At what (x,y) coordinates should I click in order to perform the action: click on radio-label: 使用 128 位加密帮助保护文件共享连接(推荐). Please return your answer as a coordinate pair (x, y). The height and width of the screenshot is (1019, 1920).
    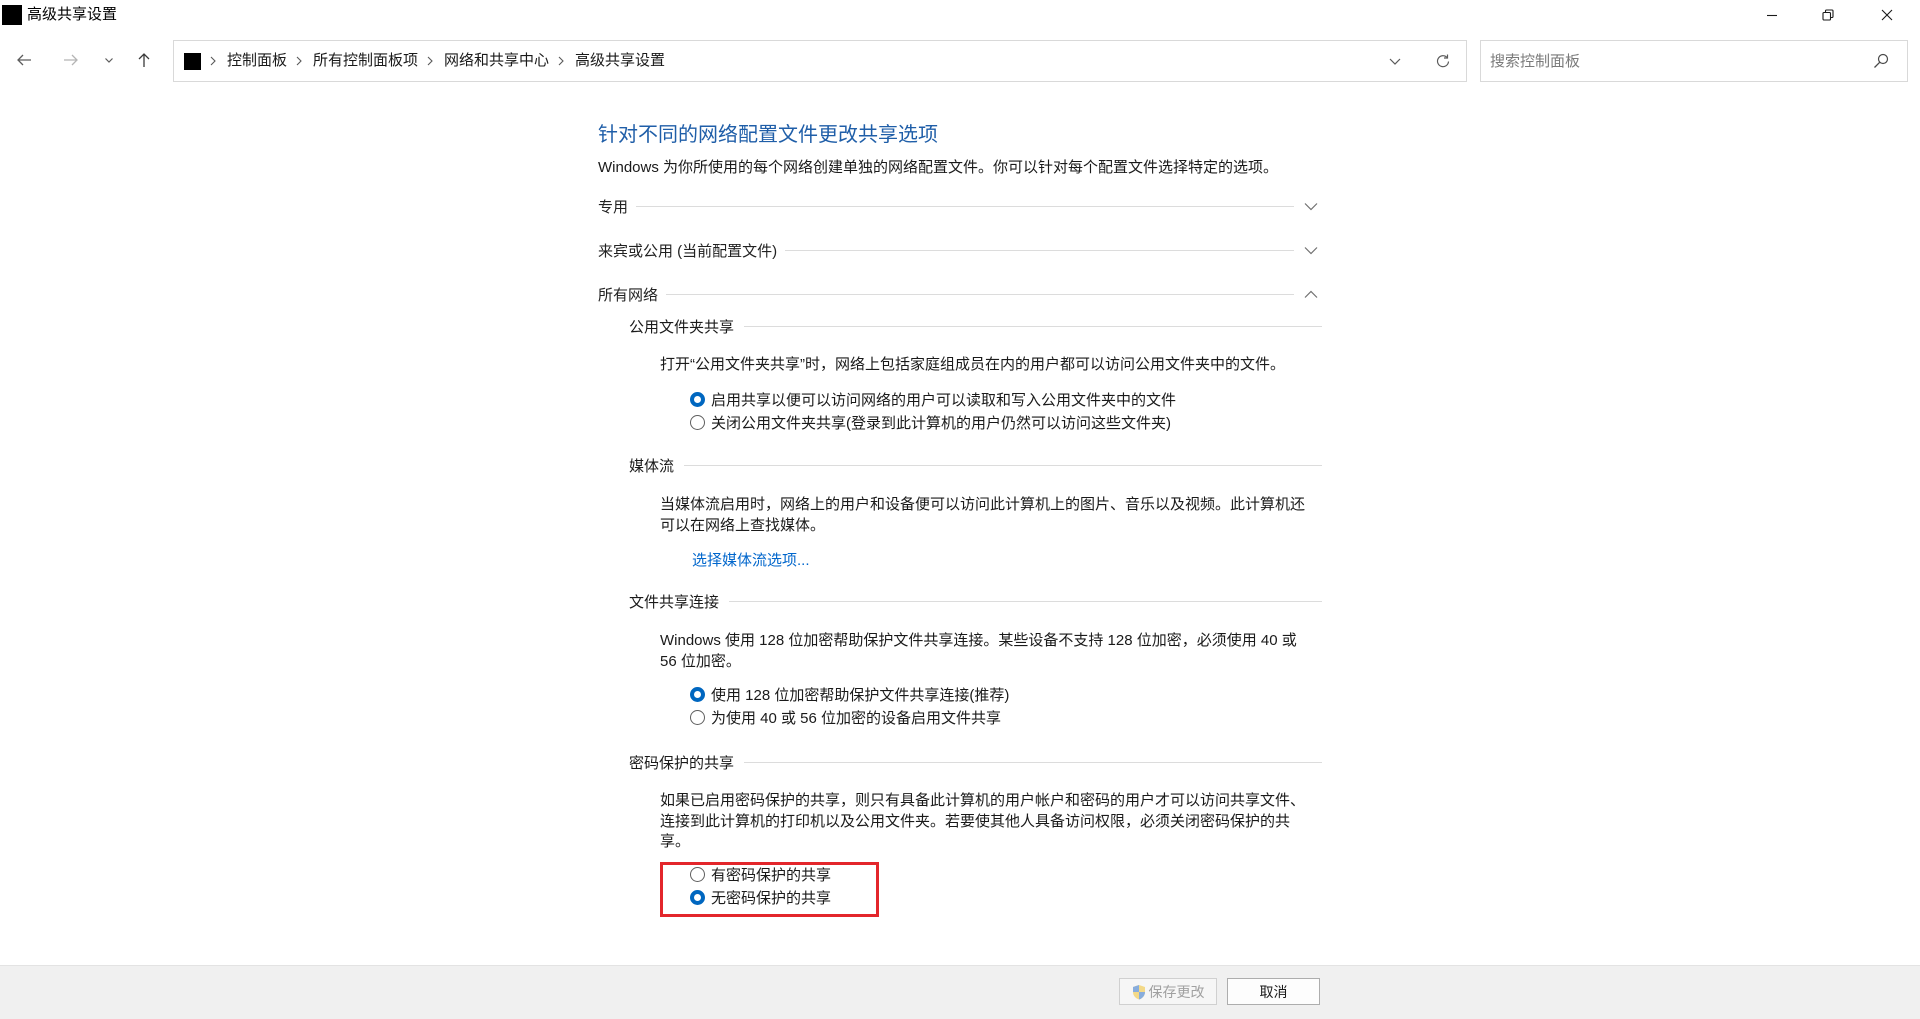
    Looking at the image, I should click on (860, 694).